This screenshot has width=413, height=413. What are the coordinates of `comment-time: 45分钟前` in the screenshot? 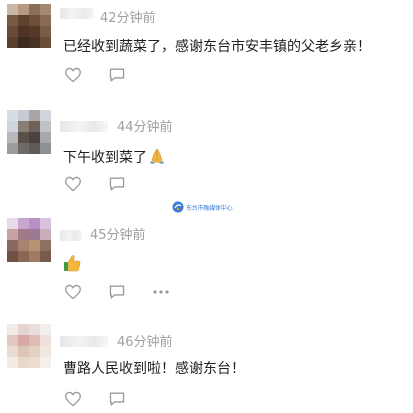 It's located at (118, 235).